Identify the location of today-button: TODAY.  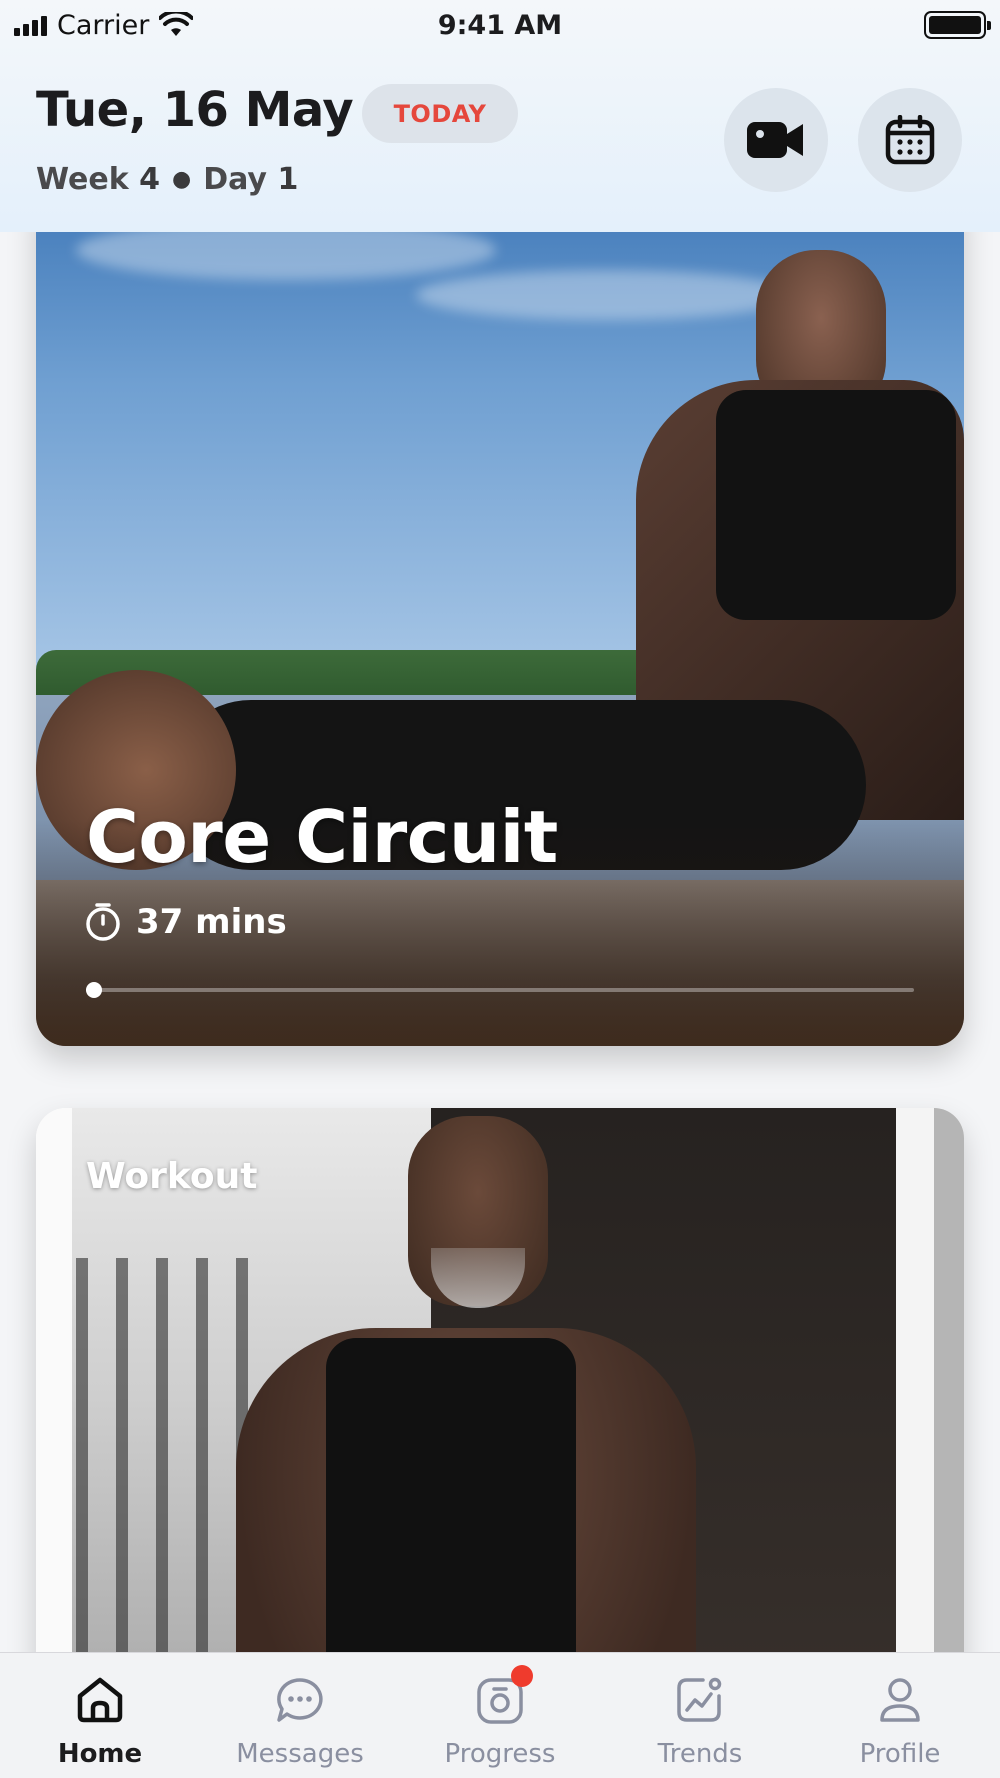
(440, 113).